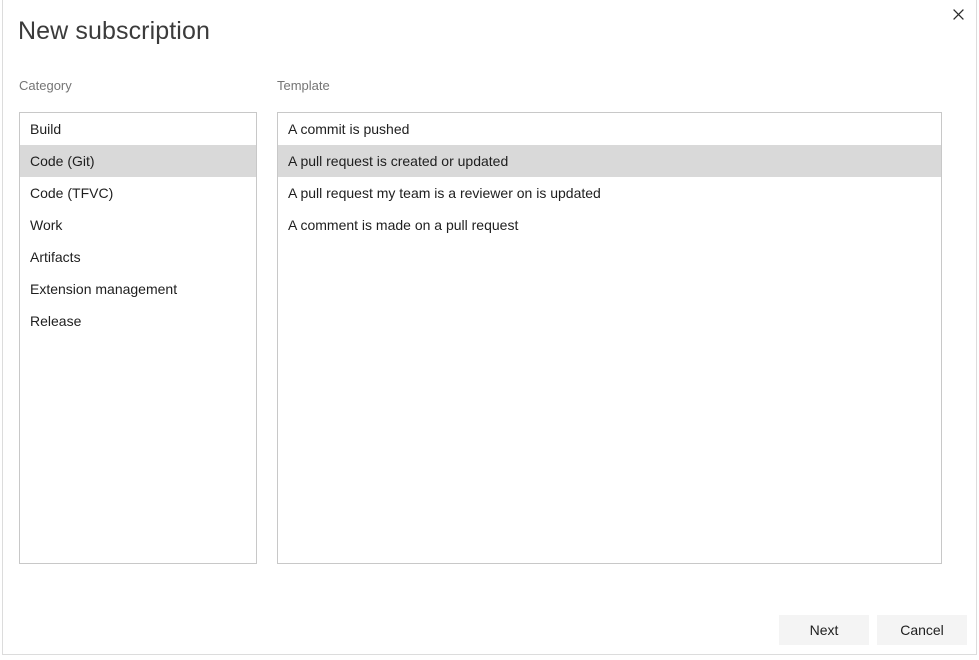  I want to click on template-list-item-label: A comment is made on a pull request, so click(403, 225).